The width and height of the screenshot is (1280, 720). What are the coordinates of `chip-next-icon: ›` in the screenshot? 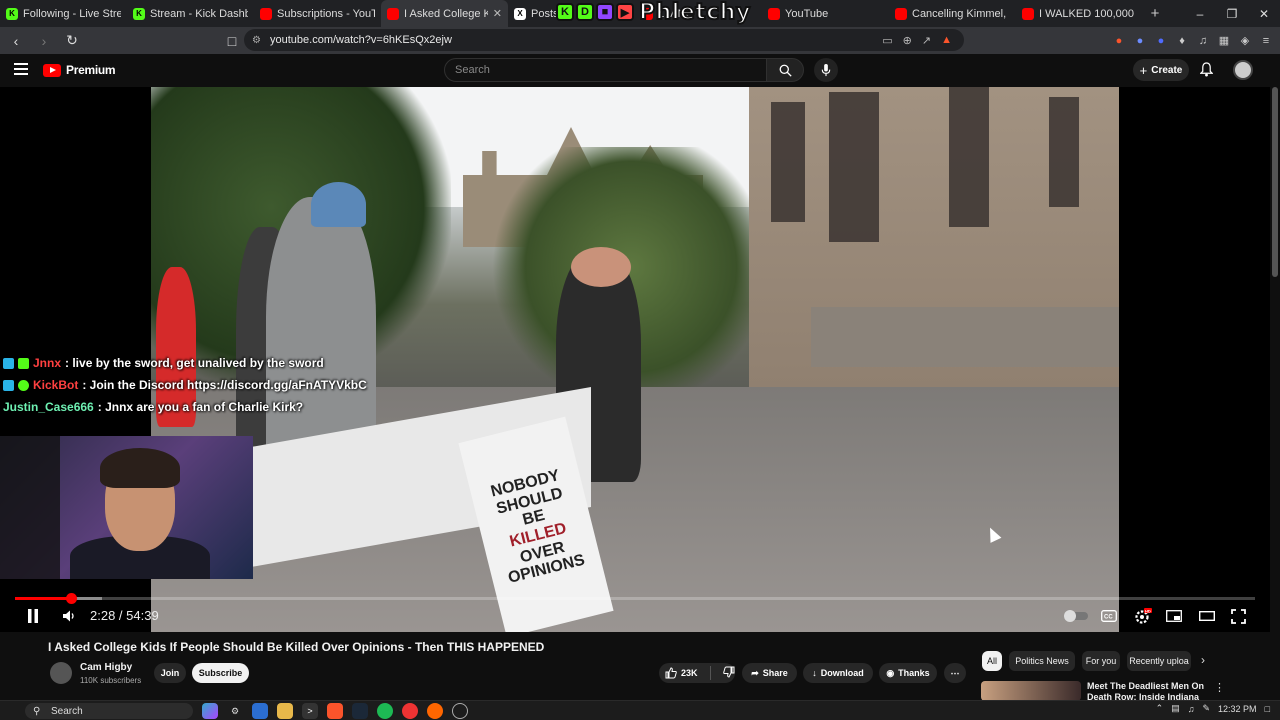 It's located at (1203, 660).